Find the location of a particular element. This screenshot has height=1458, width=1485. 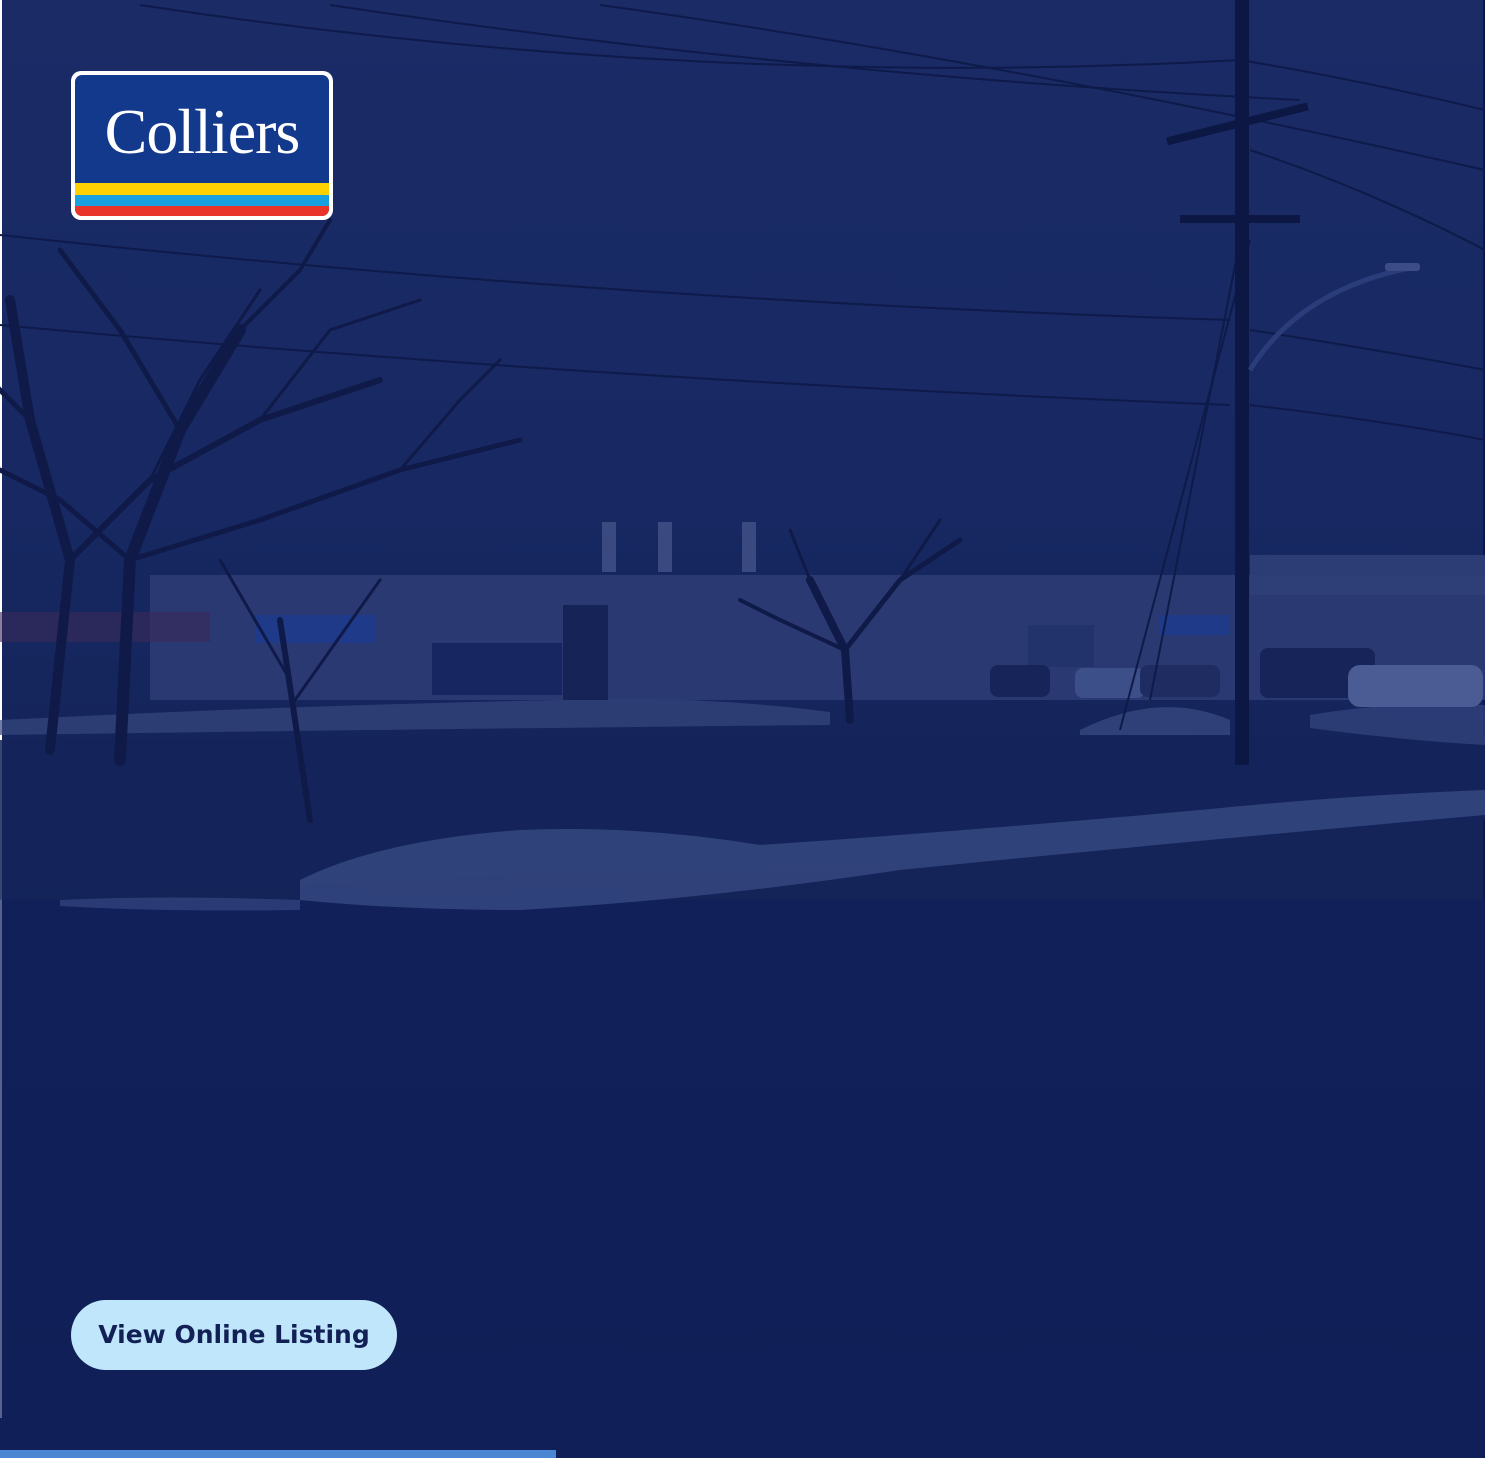

building-upper-right is located at coordinates (1367, 575).